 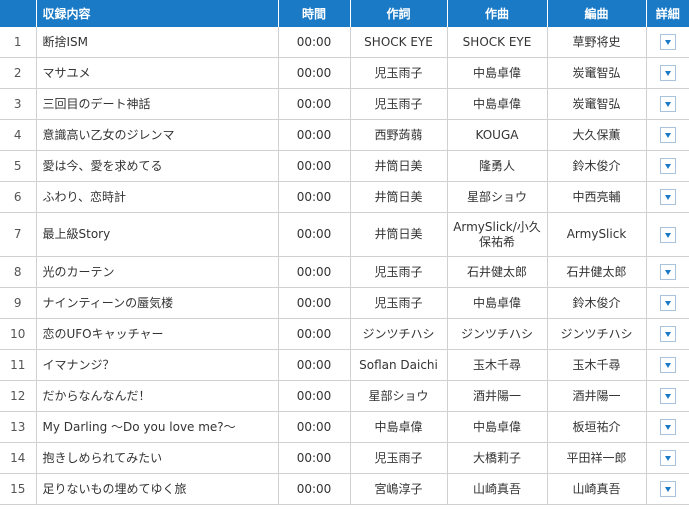 I want to click on track-number: 2, so click(x=18, y=73).